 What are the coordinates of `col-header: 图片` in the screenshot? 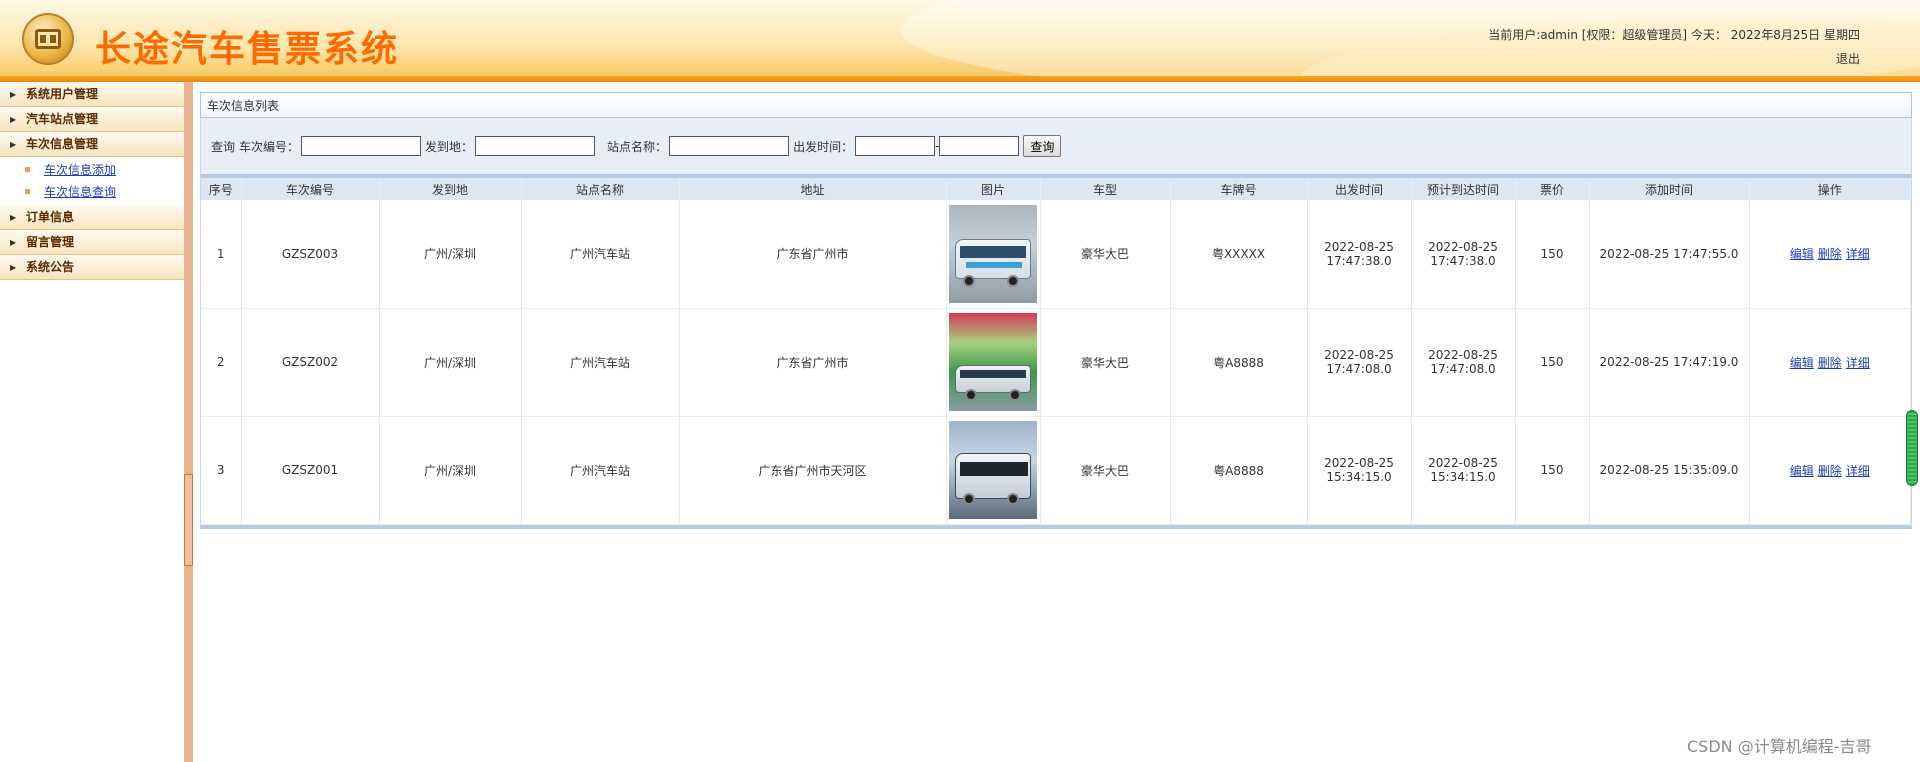 It's located at (993, 189).